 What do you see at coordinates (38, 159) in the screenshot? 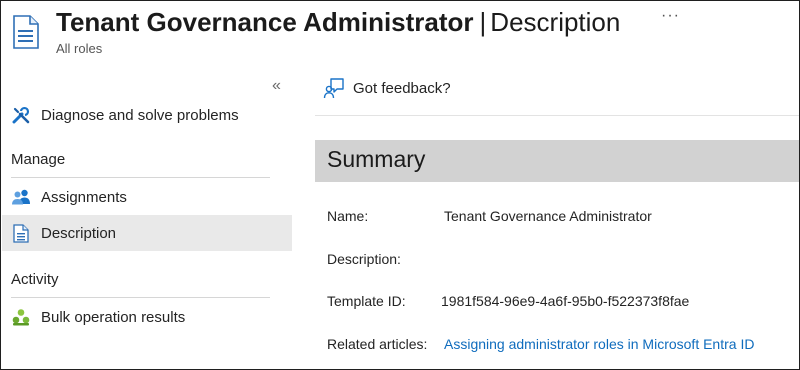
I see `section-header-manage: Manage` at bounding box center [38, 159].